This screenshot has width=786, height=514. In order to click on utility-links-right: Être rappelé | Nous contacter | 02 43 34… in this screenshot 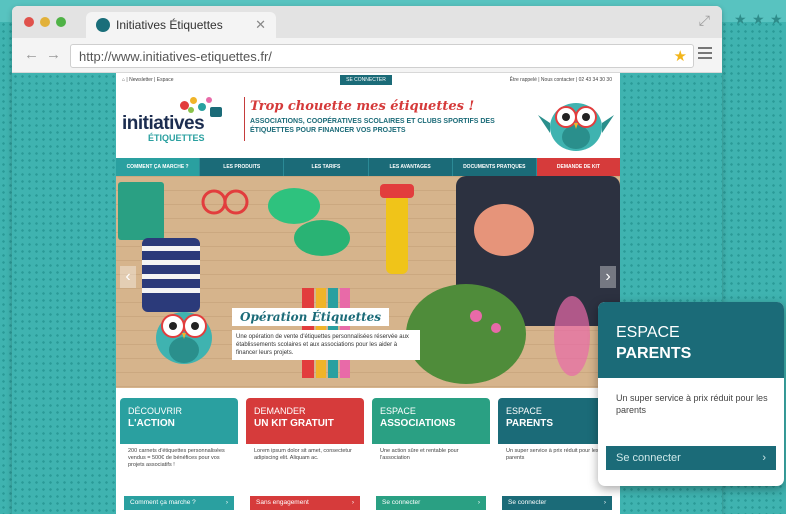, I will do `click(561, 80)`.